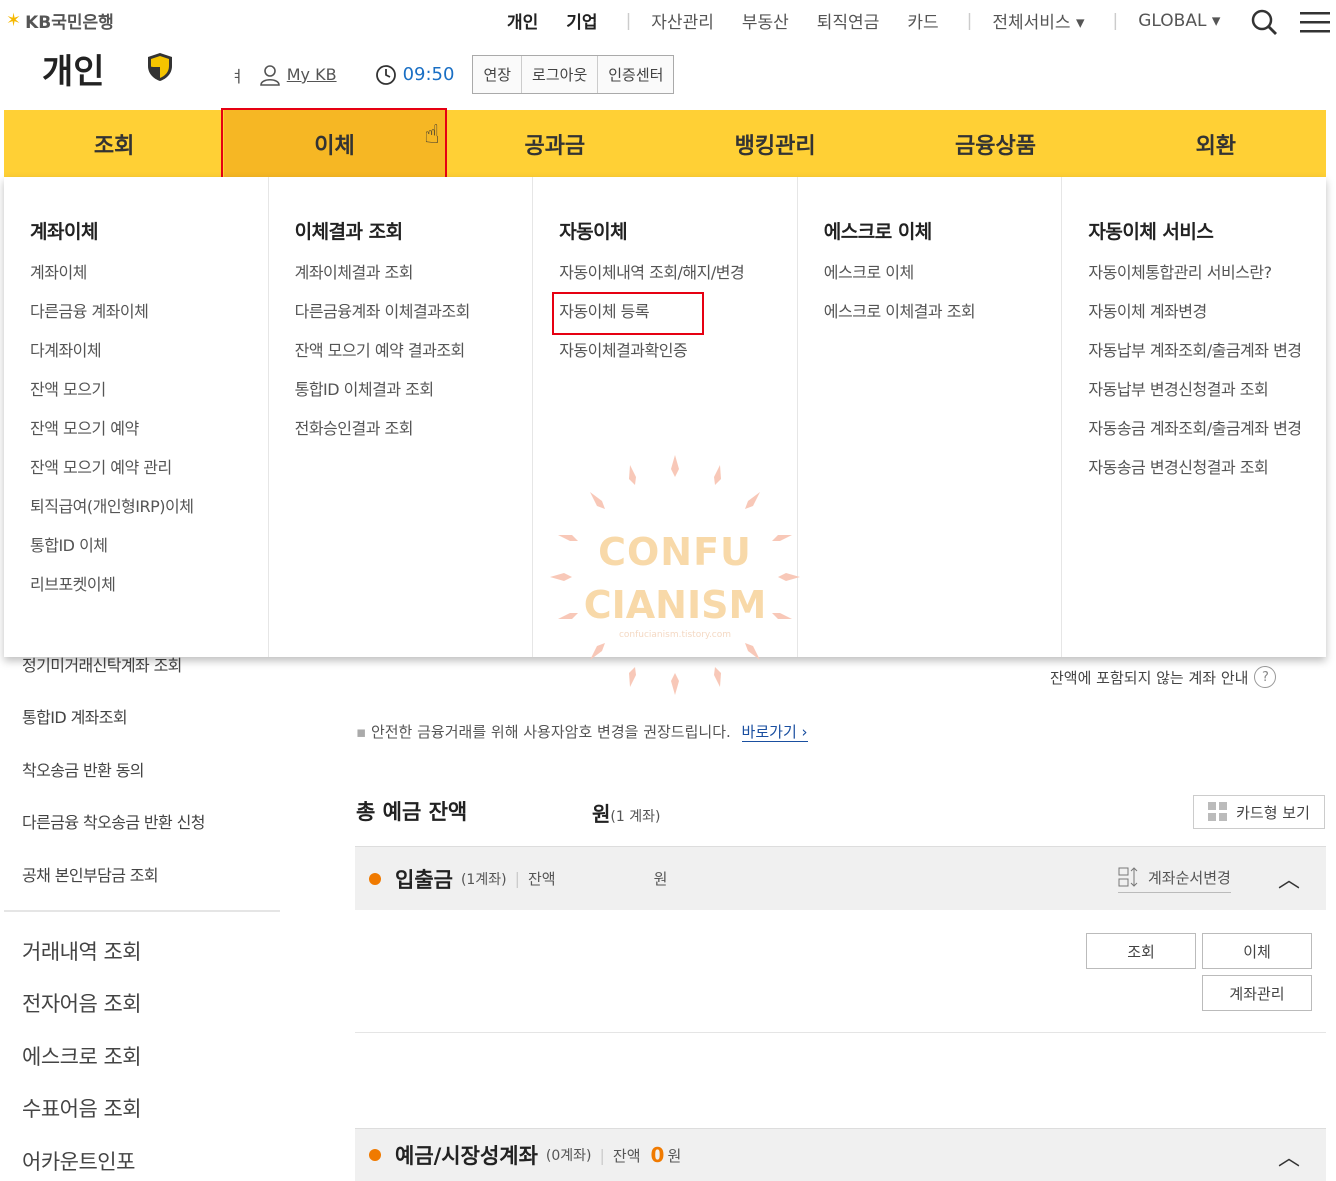 The height and width of the screenshot is (1181, 1336). What do you see at coordinates (414, 351) in the screenshot?
I see `menu-link: 잔액 모으기 예약 결과조회` at bounding box center [414, 351].